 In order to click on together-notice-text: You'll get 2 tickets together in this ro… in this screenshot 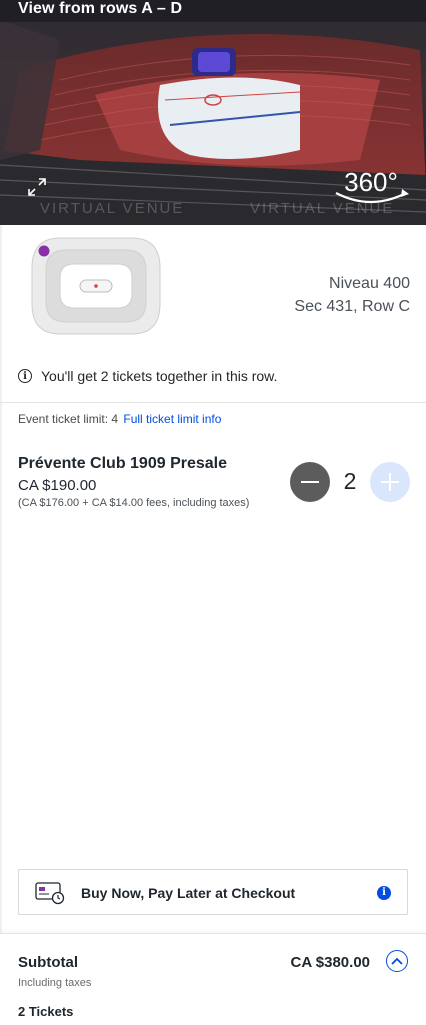, I will do `click(159, 376)`.